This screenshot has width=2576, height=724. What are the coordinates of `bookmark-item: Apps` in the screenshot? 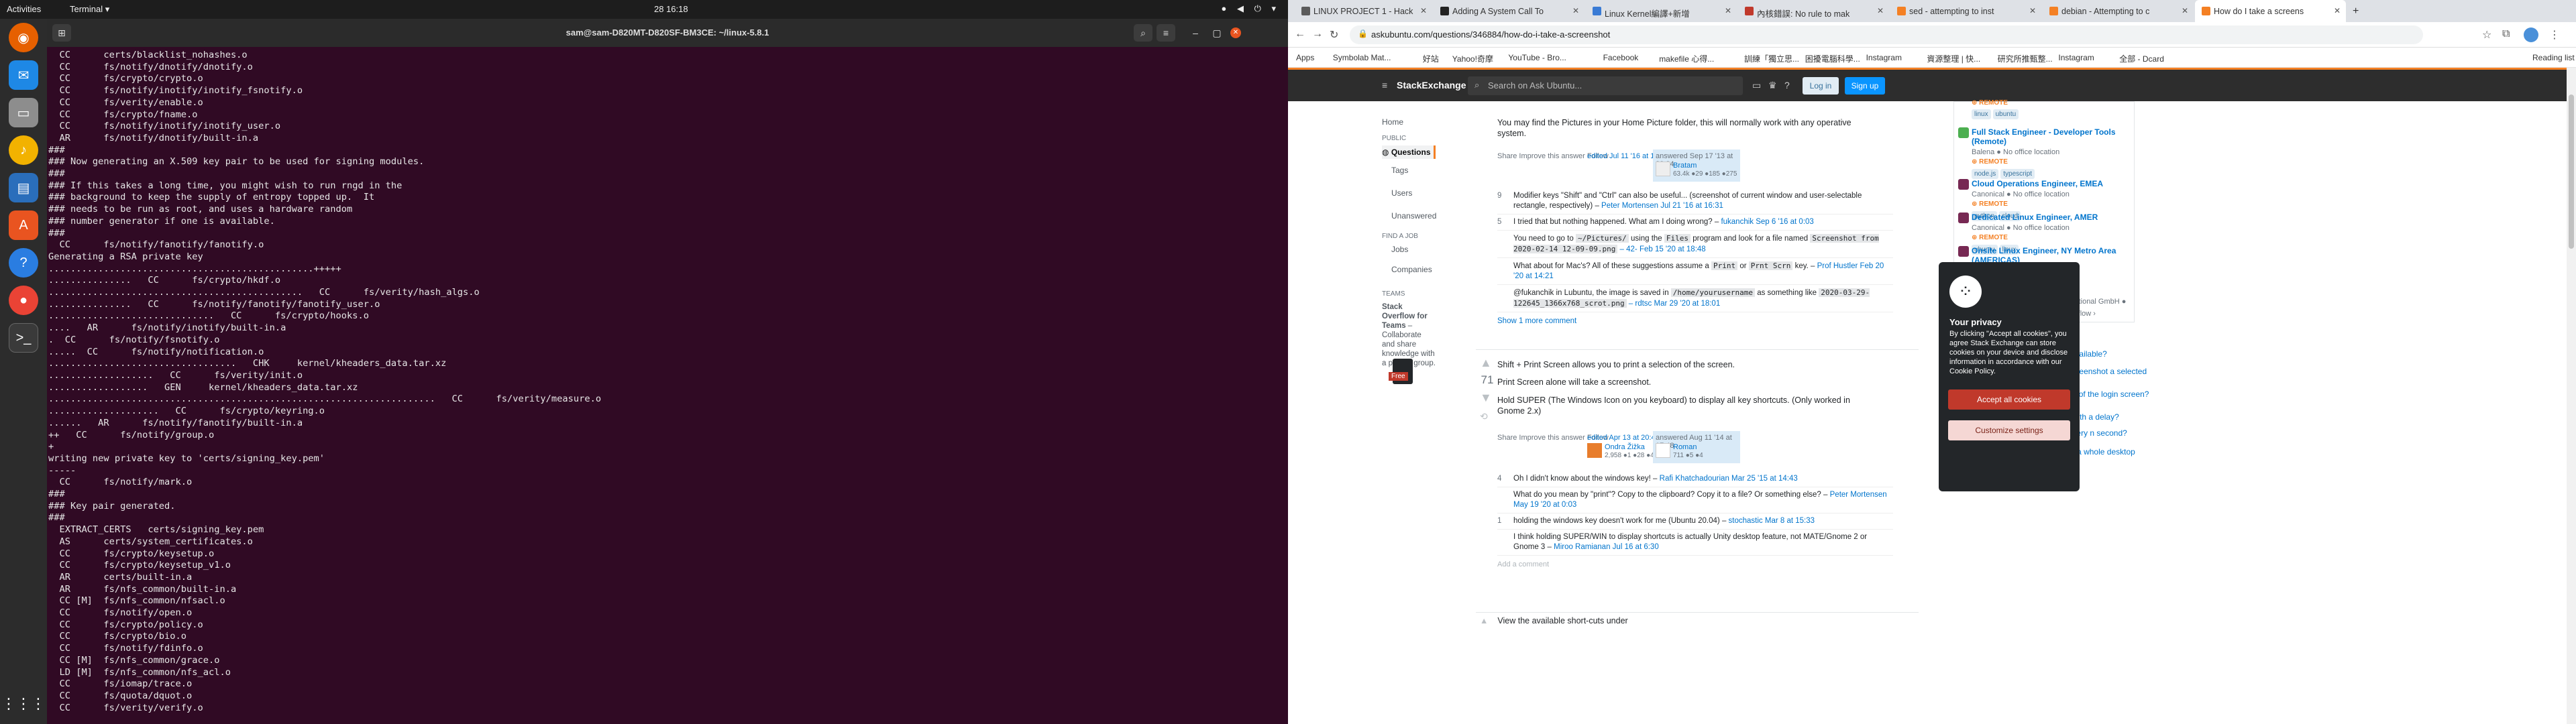 It's located at (1305, 57).